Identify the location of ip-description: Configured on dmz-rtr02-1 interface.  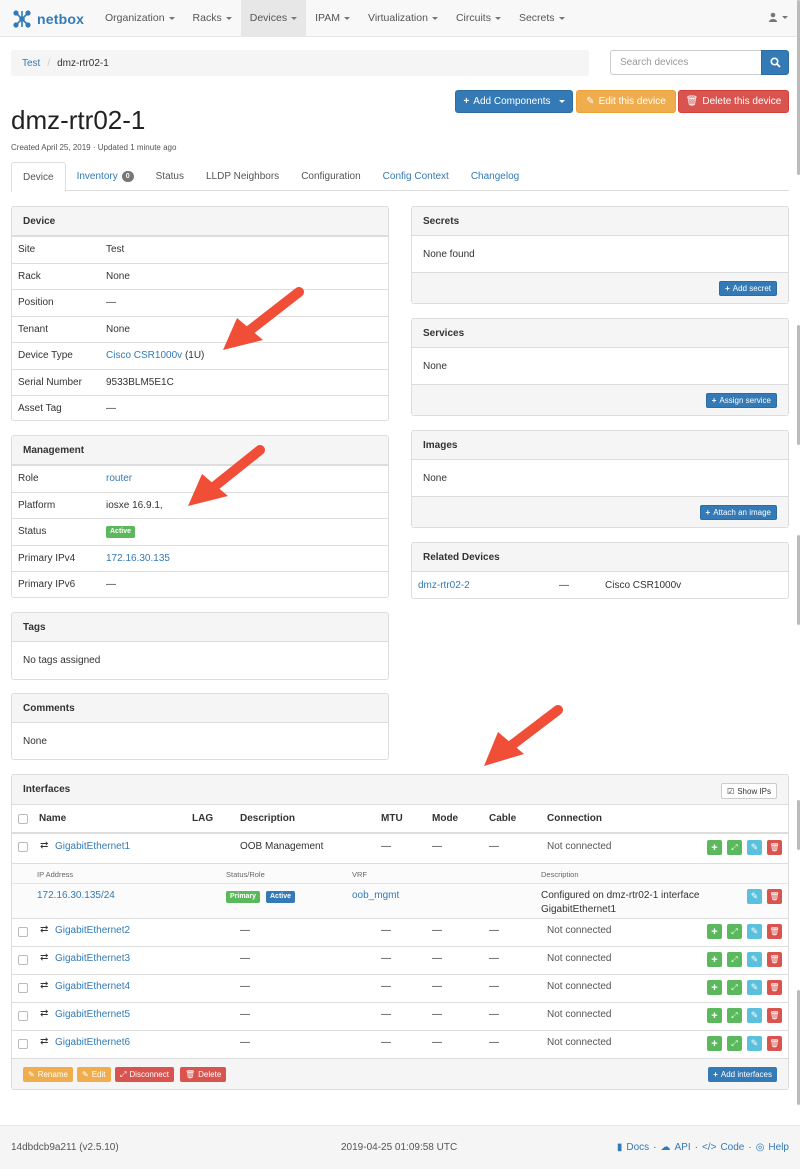
(620, 895).